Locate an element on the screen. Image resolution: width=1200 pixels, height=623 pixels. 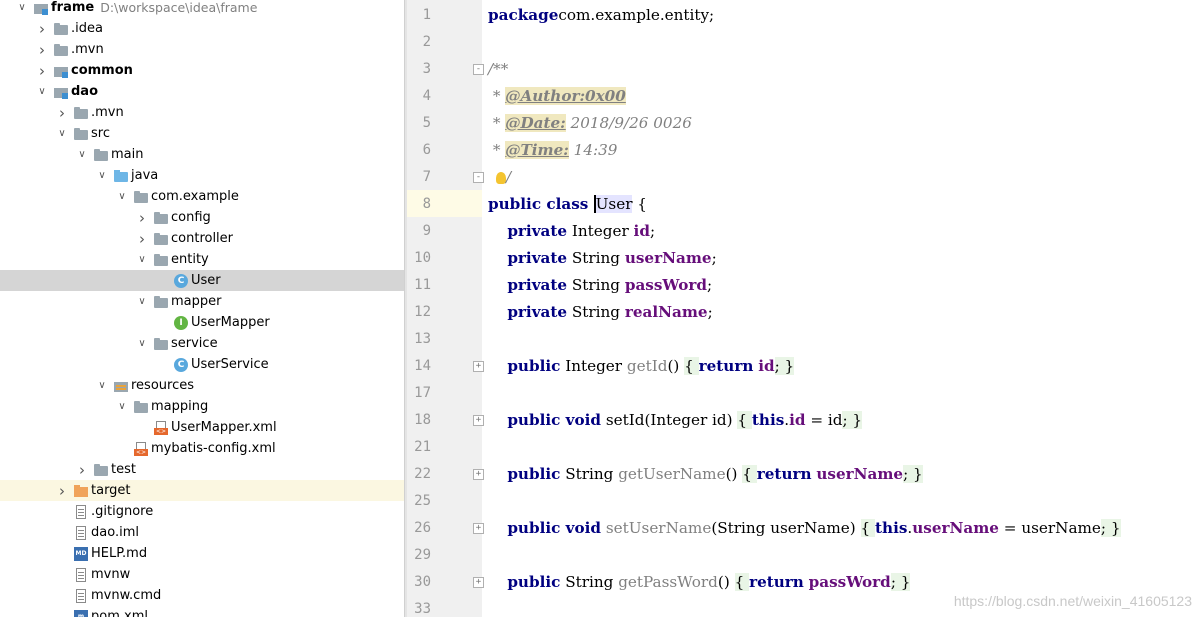
tree-item: ∨ dao is located at coordinates (202, 91).